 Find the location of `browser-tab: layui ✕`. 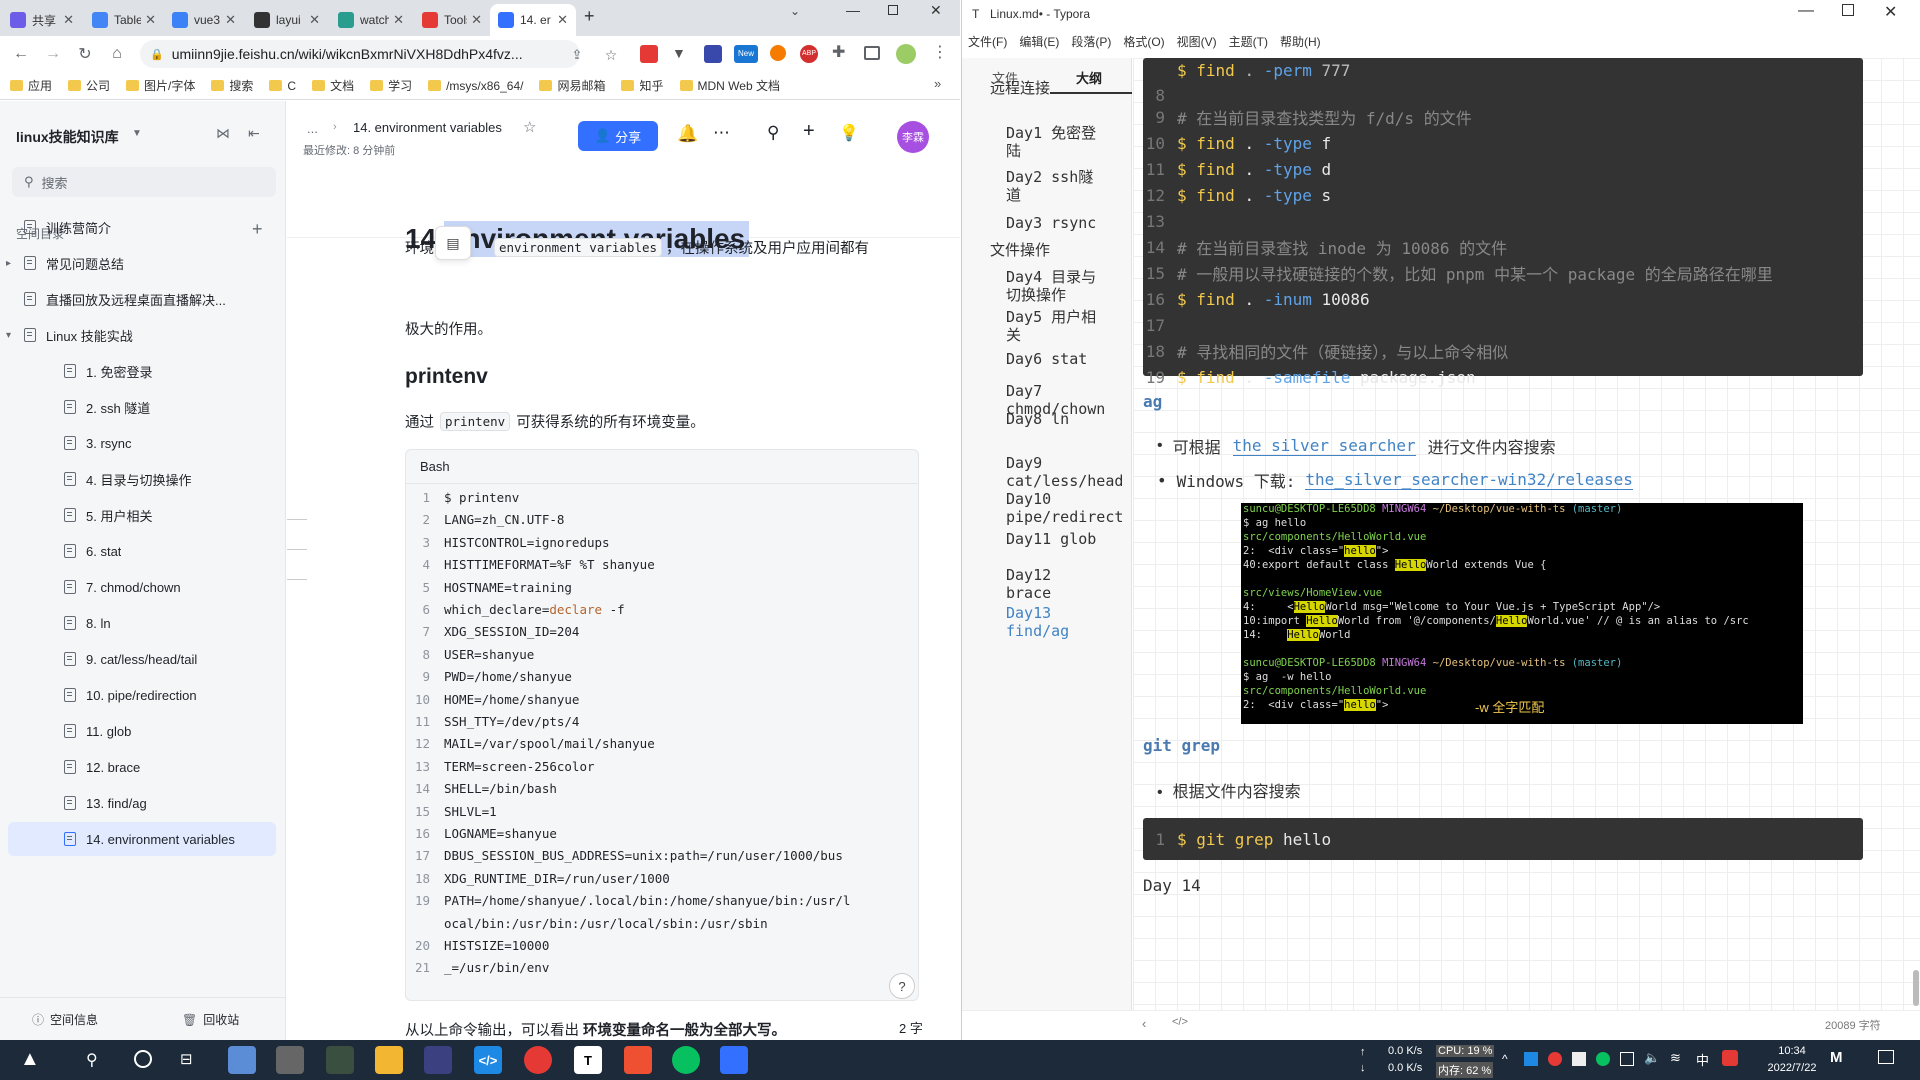

browser-tab: layui ✕ is located at coordinates (287, 20).